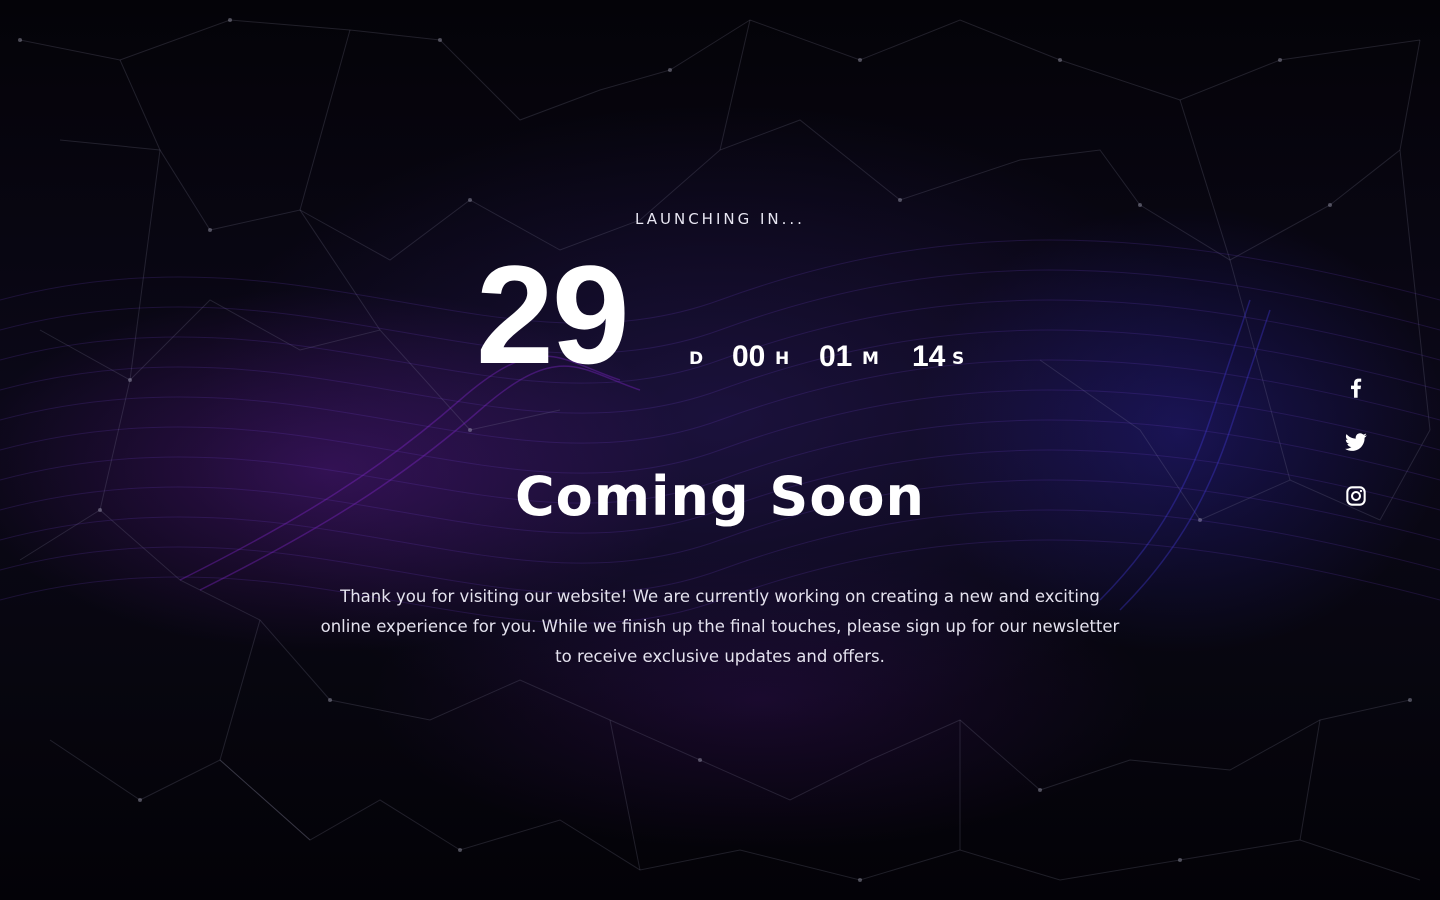 This screenshot has width=1440, height=900. What do you see at coordinates (1356, 442) in the screenshot?
I see `twitter-icon` at bounding box center [1356, 442].